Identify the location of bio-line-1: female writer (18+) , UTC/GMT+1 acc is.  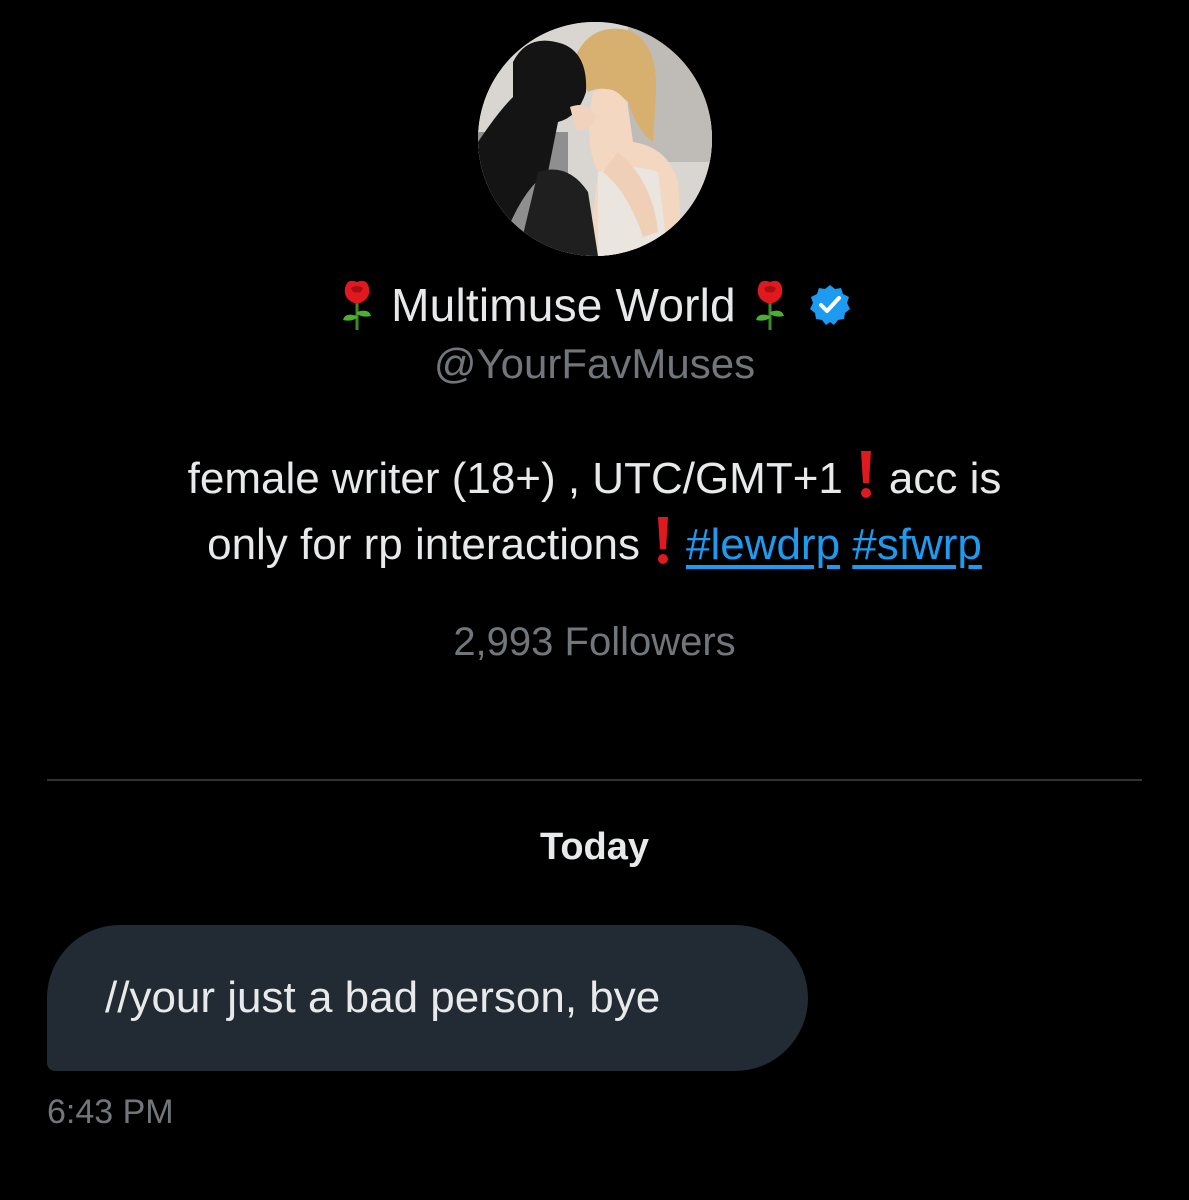
(594, 479).